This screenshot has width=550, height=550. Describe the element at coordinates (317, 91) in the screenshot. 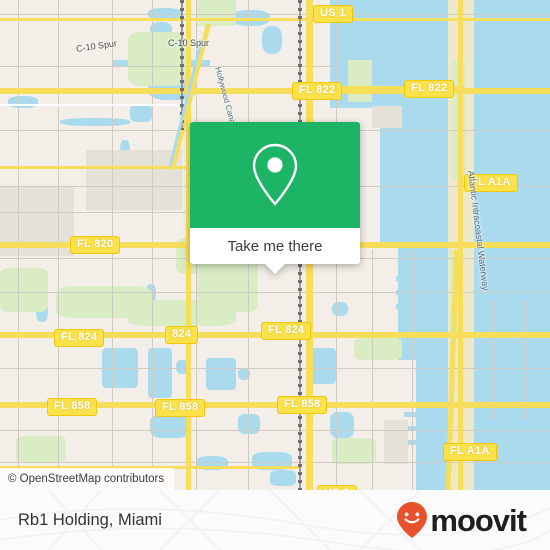

I see `road-shield-fl-822-west: FL 822` at that location.